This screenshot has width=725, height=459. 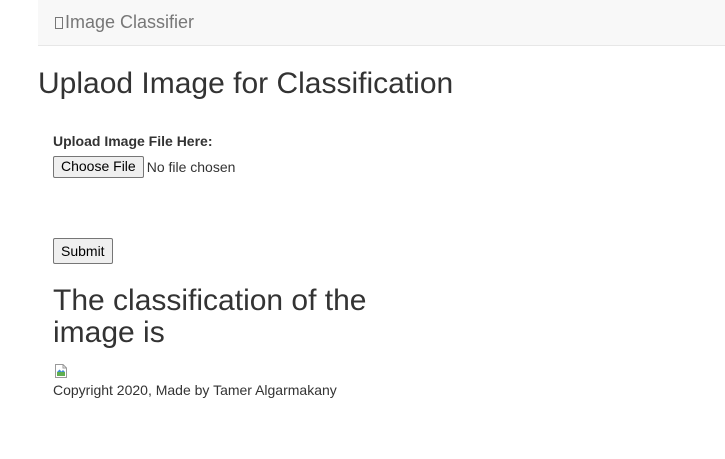 I want to click on result-heading: The classification of the image is, so click(x=210, y=316).